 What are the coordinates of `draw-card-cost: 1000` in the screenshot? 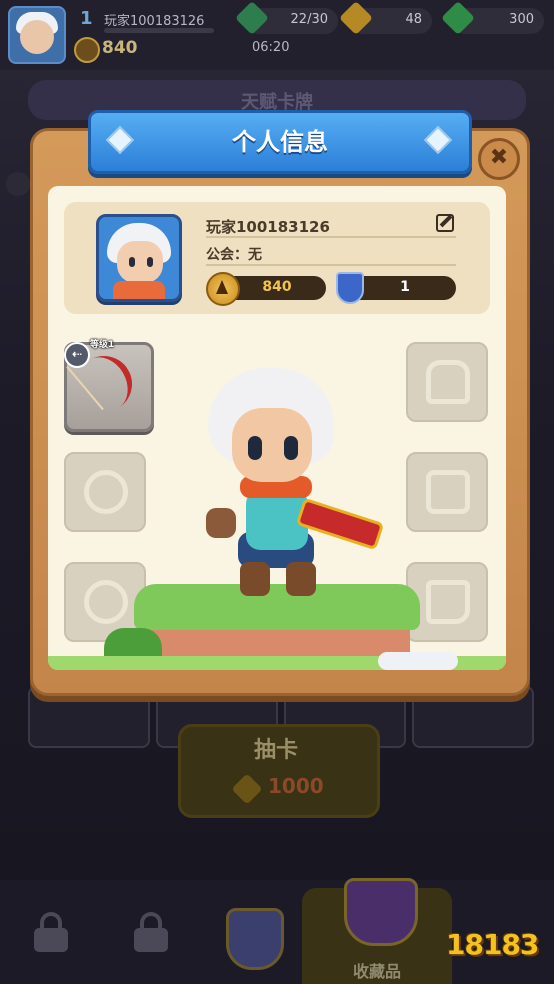 It's located at (296, 786).